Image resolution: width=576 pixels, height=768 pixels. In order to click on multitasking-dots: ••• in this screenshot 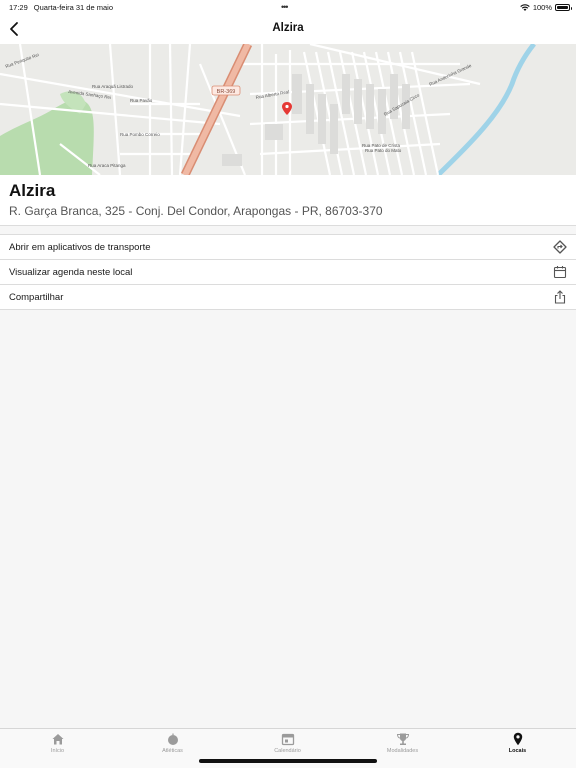, I will do `click(285, 7)`.